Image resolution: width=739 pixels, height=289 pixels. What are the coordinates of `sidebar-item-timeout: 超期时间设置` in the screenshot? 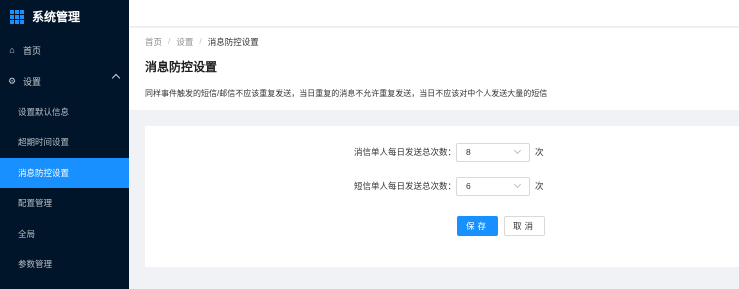 It's located at (64, 142).